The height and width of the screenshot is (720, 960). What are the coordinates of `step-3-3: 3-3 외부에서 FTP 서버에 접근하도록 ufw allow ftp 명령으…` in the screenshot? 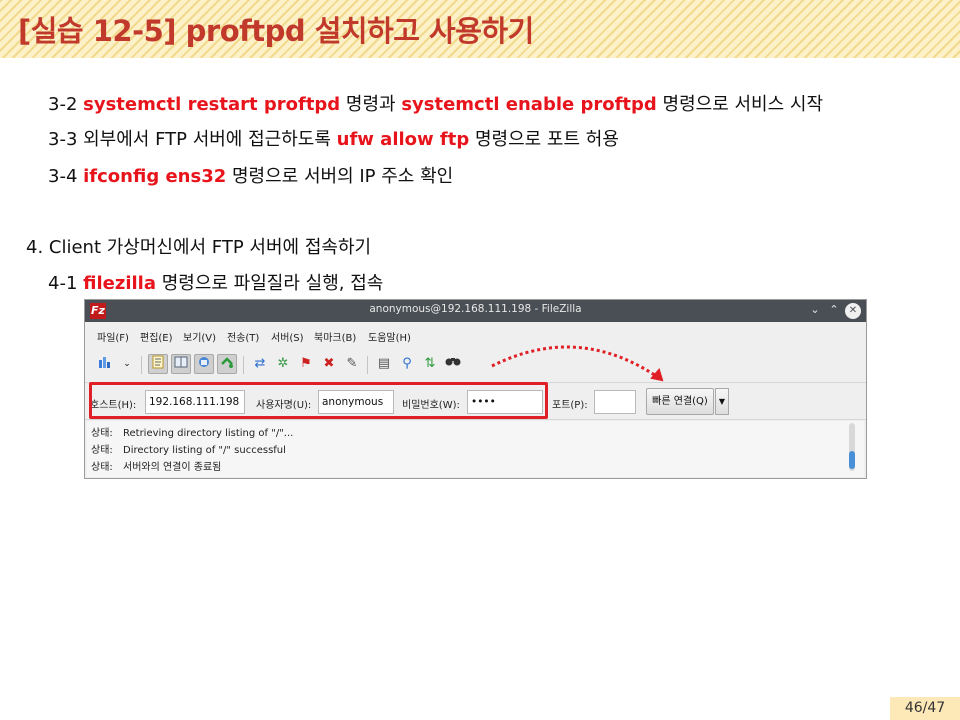 It's located at (333, 138).